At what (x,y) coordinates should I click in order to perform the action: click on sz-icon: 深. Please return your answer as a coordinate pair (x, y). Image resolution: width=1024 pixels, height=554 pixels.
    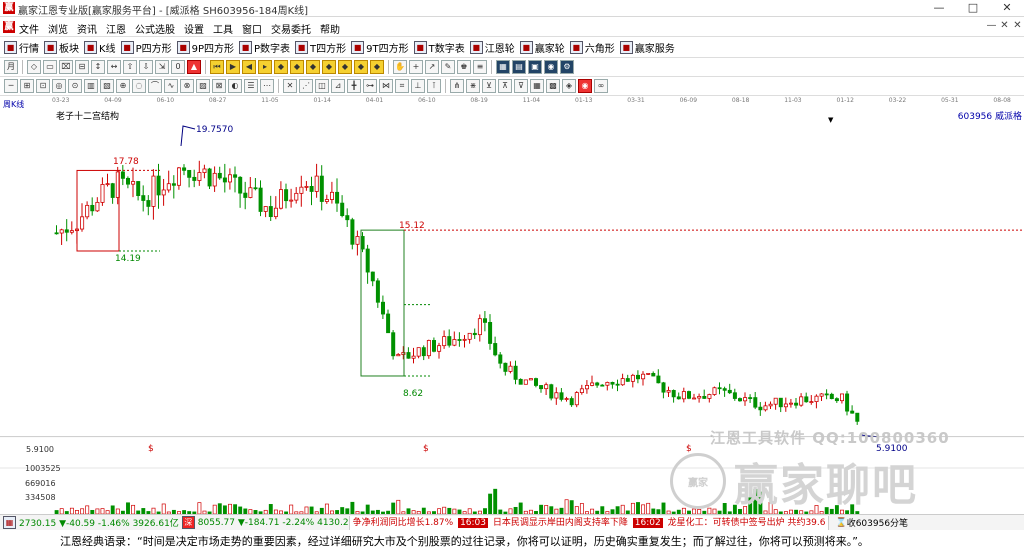
    Looking at the image, I should click on (188, 522).